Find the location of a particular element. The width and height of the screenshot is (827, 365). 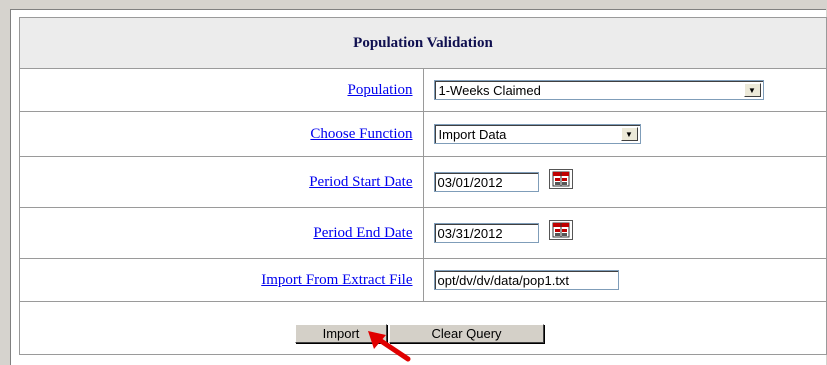

period-end-label-cell: Period End Date is located at coordinates (221, 233).